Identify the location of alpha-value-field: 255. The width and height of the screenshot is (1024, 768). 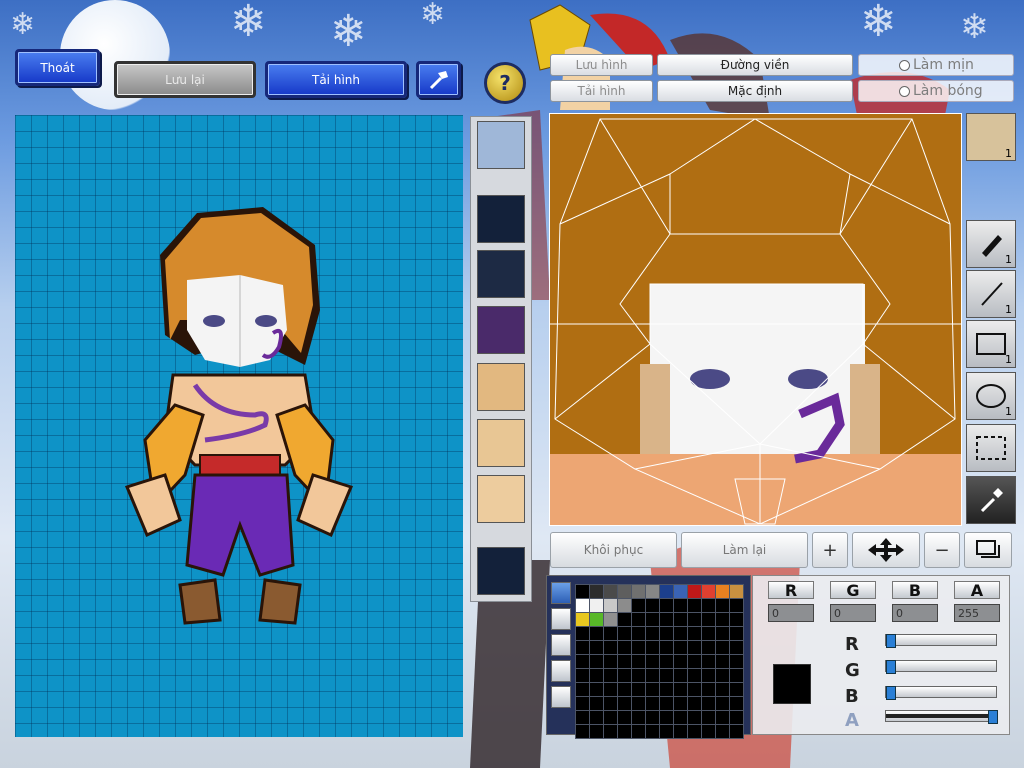
(977, 613).